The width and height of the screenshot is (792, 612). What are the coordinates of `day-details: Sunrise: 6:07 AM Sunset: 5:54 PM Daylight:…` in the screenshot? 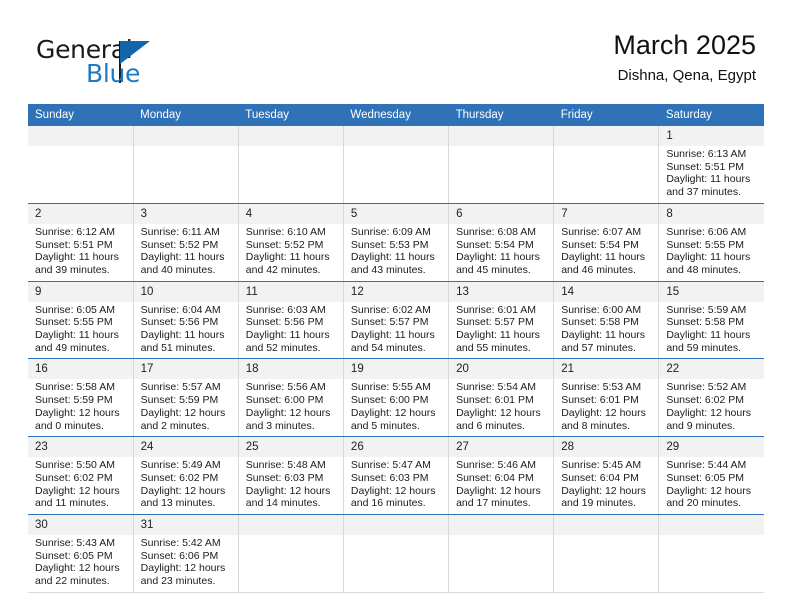 It's located at (606, 252).